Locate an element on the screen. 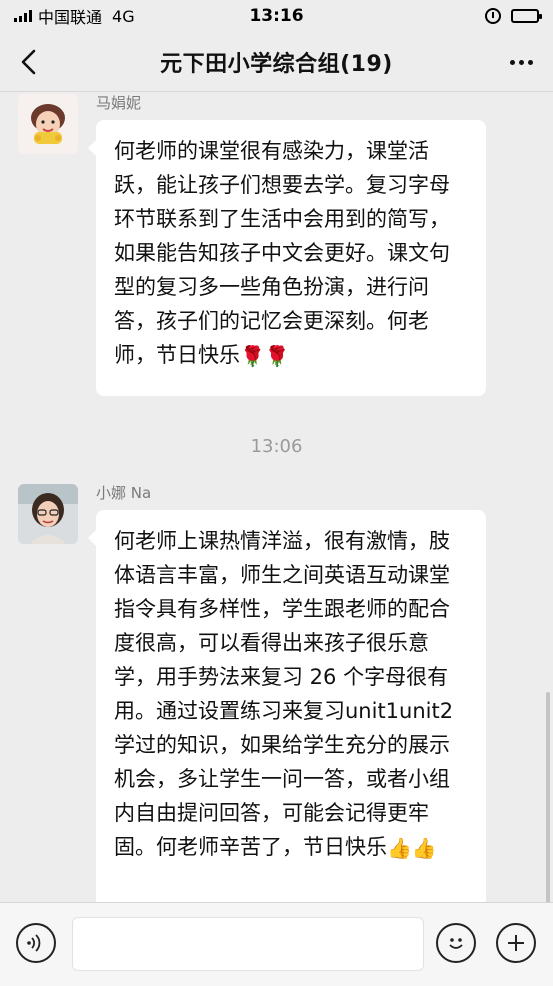  nav-bar: 元下田小学综合组(19) is located at coordinates (276, 62).